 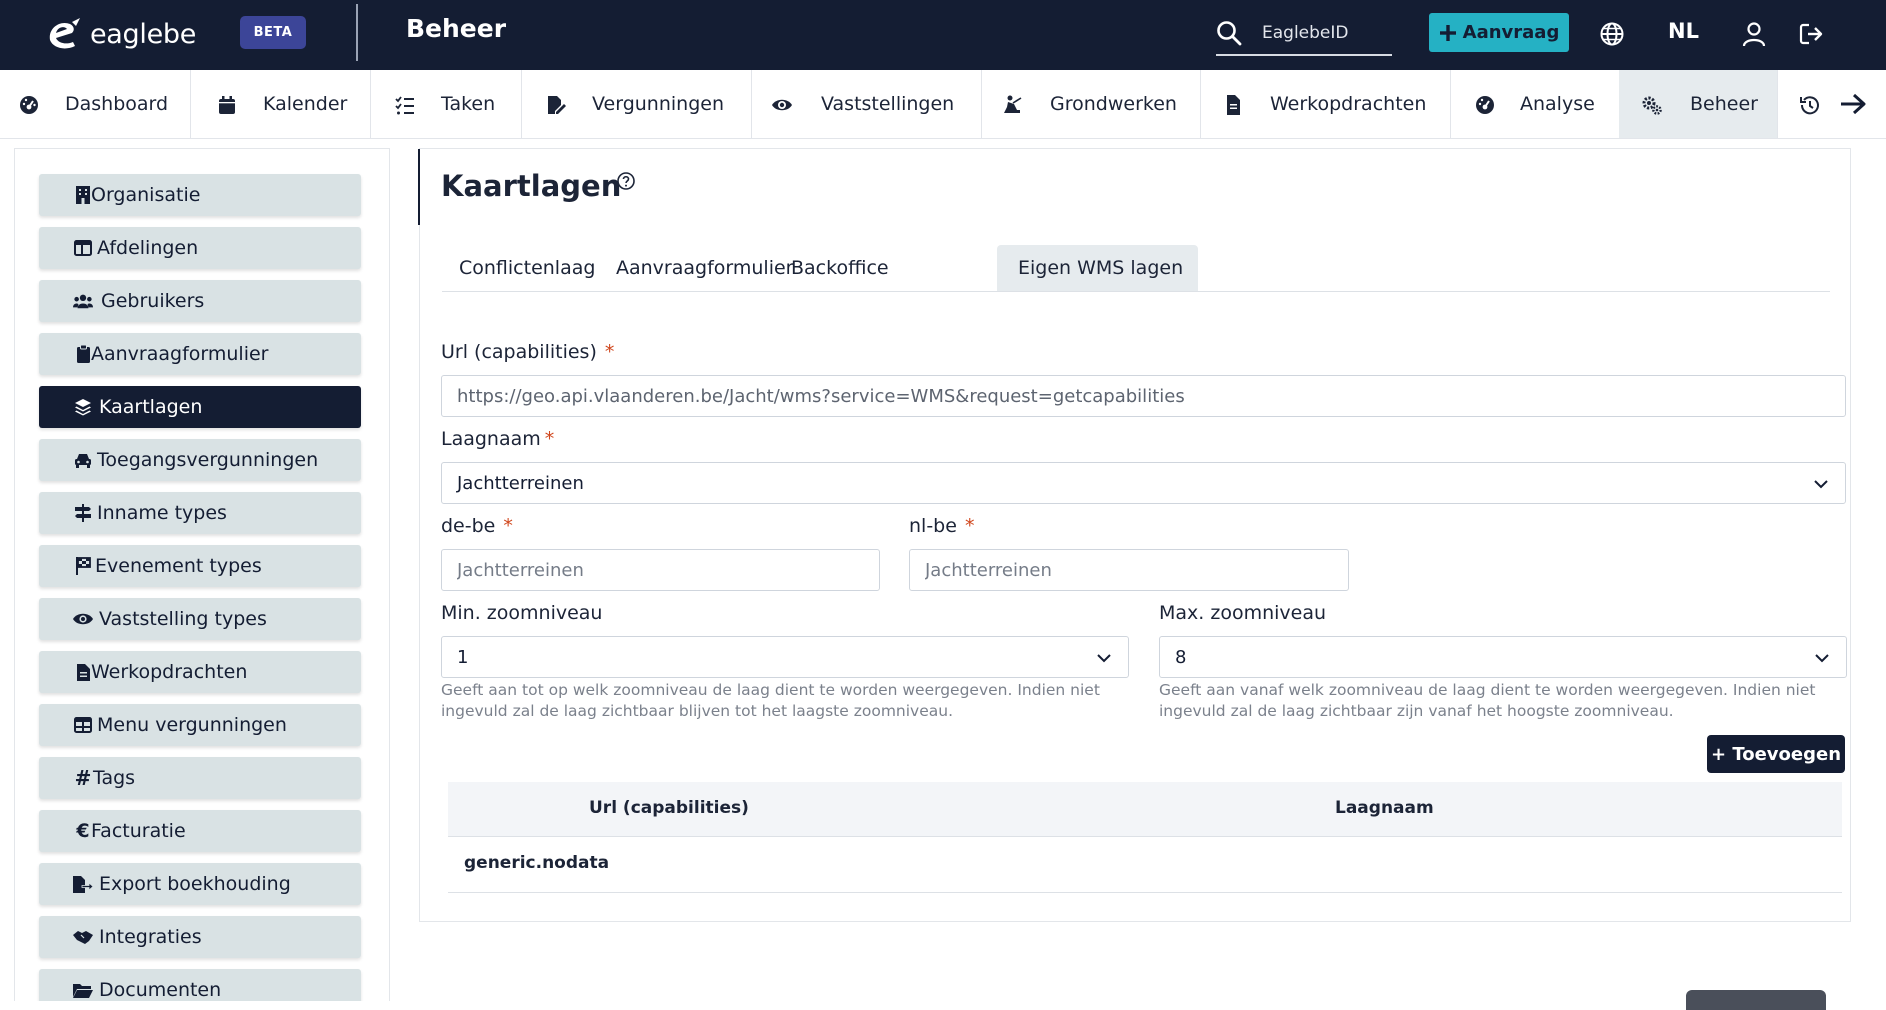 What do you see at coordinates (463, 657) in the screenshot?
I see `min-zoom-value: 1` at bounding box center [463, 657].